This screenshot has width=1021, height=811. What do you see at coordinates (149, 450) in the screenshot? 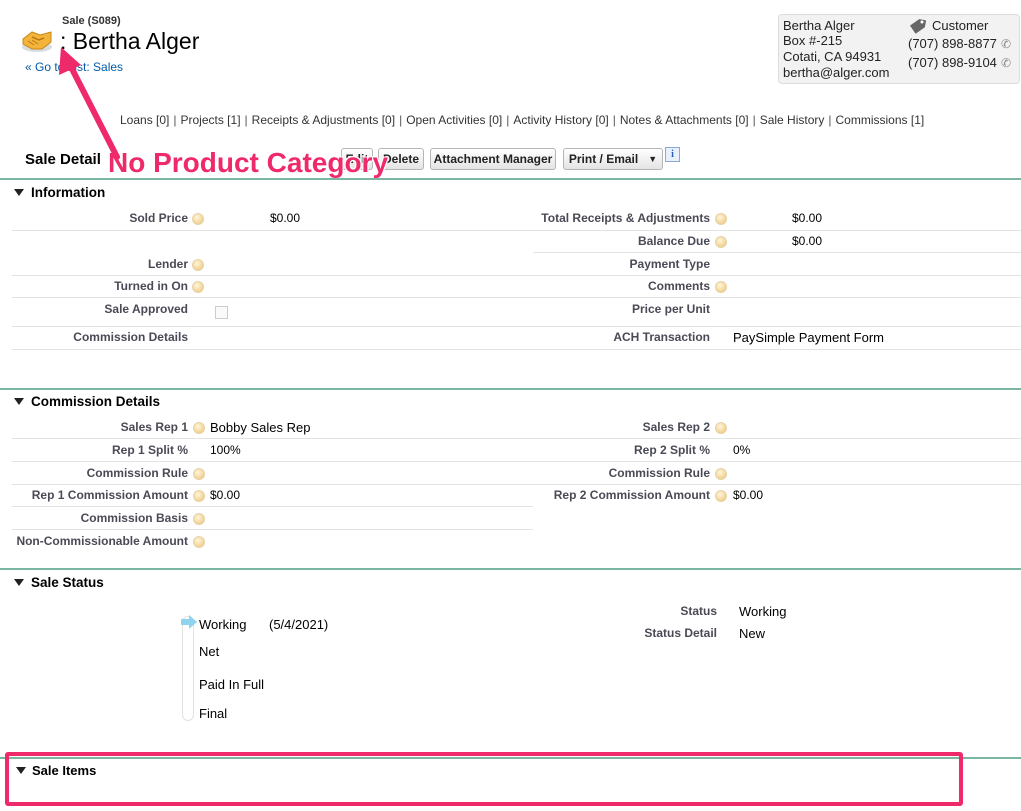
I see `rep-1-split-label: Rep 1 Split %` at bounding box center [149, 450].